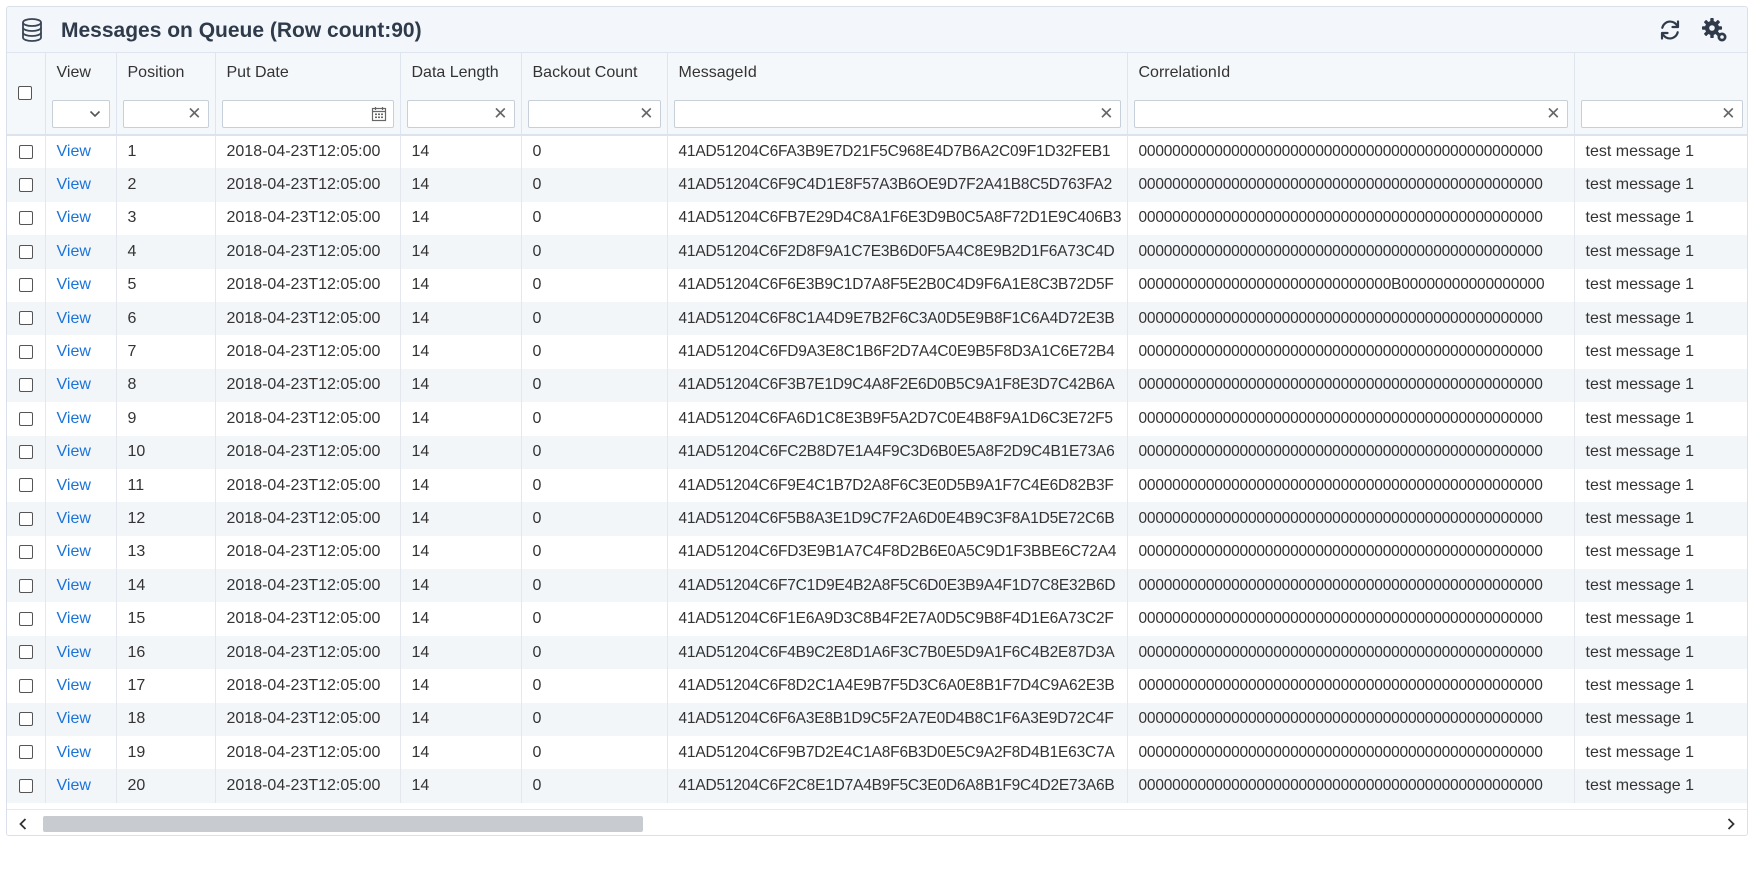 This screenshot has width=1754, height=896. What do you see at coordinates (1715, 30) in the screenshot?
I see `settings-gear-icon` at bounding box center [1715, 30].